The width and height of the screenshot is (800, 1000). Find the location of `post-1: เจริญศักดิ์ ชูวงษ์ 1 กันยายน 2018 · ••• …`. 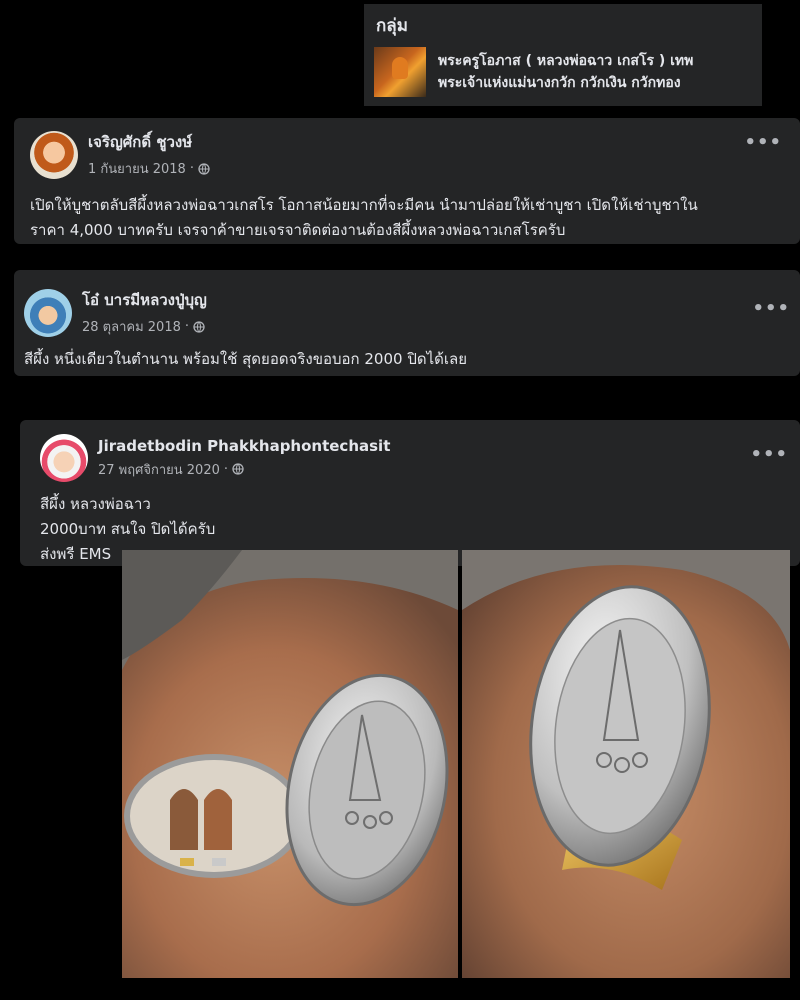

post-1: เจริญศักดิ์ ชูวงษ์ 1 กันยายน 2018 · ••• … is located at coordinates (407, 181).